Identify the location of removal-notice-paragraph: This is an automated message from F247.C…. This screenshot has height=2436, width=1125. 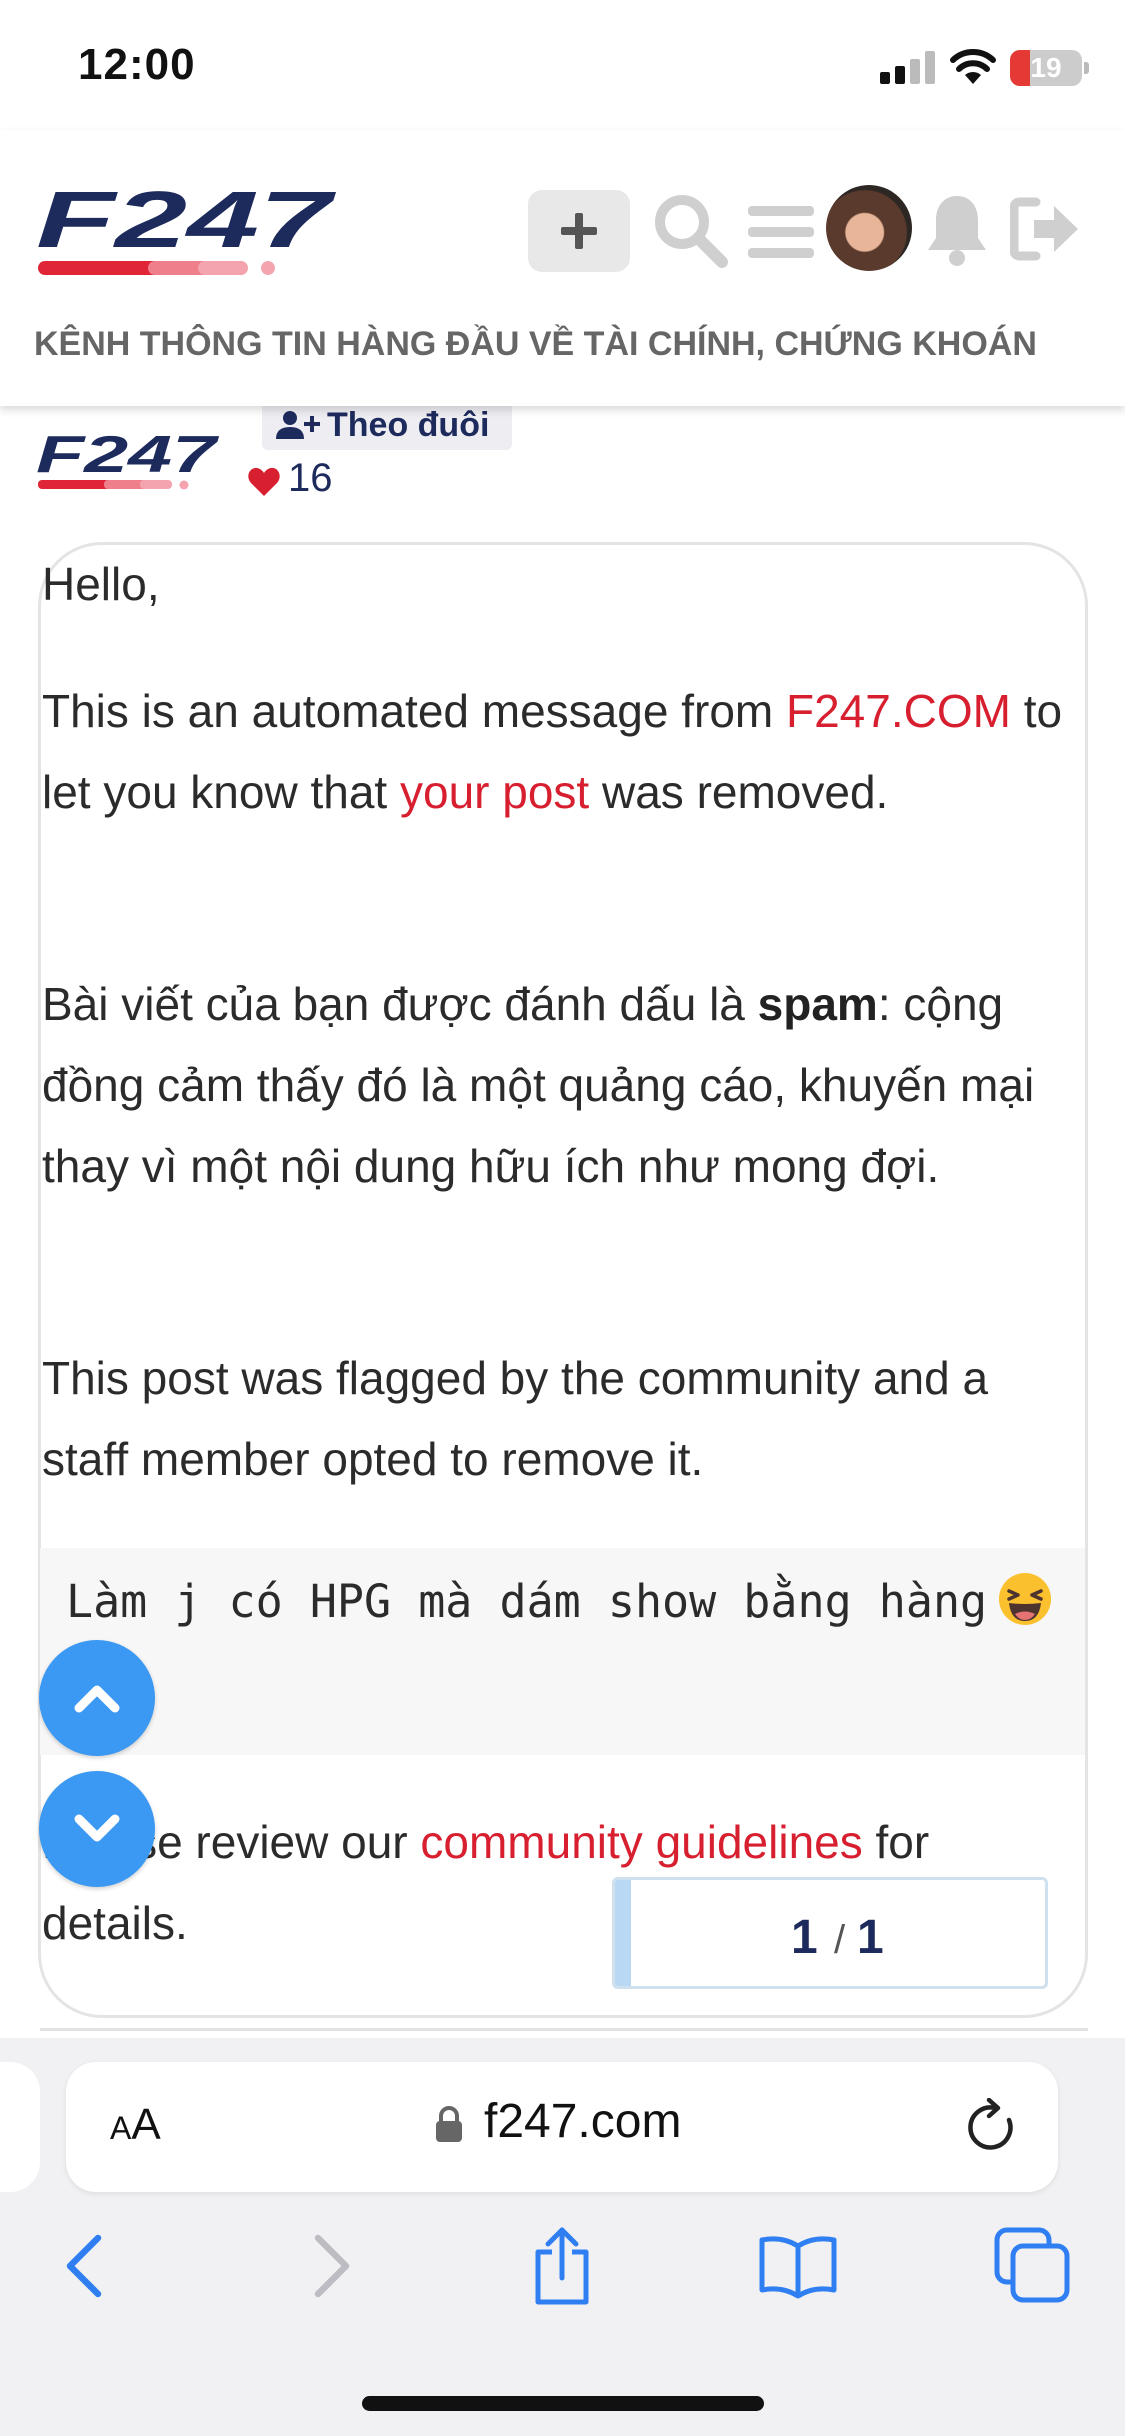
(557, 752).